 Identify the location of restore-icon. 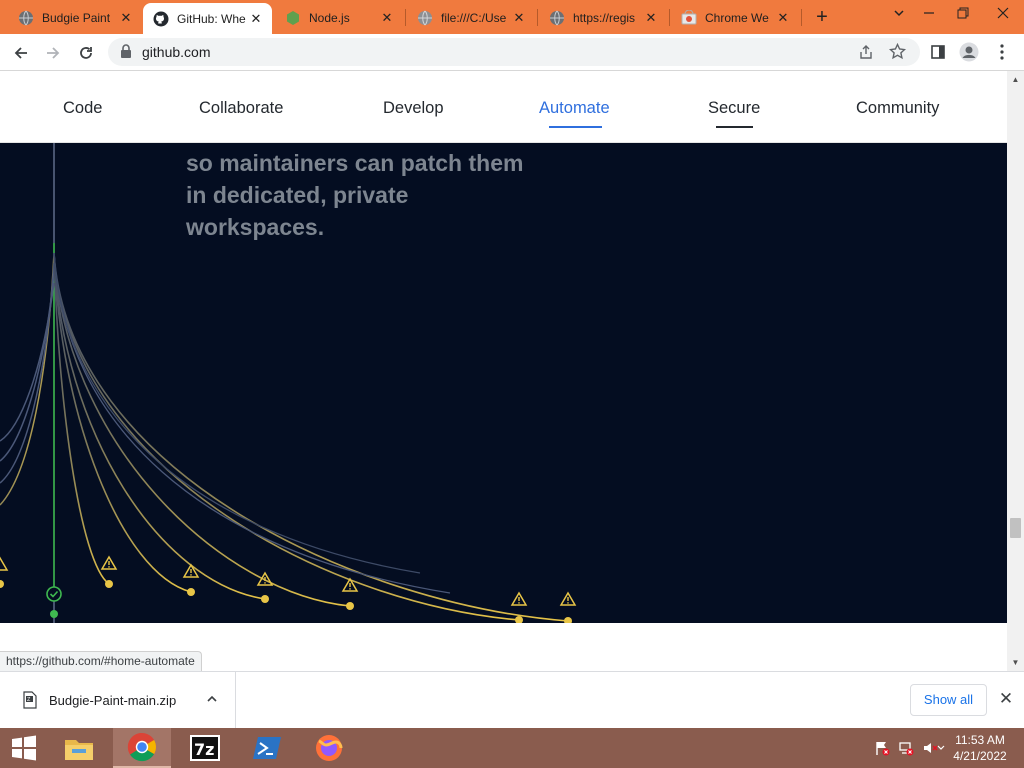
(963, 13).